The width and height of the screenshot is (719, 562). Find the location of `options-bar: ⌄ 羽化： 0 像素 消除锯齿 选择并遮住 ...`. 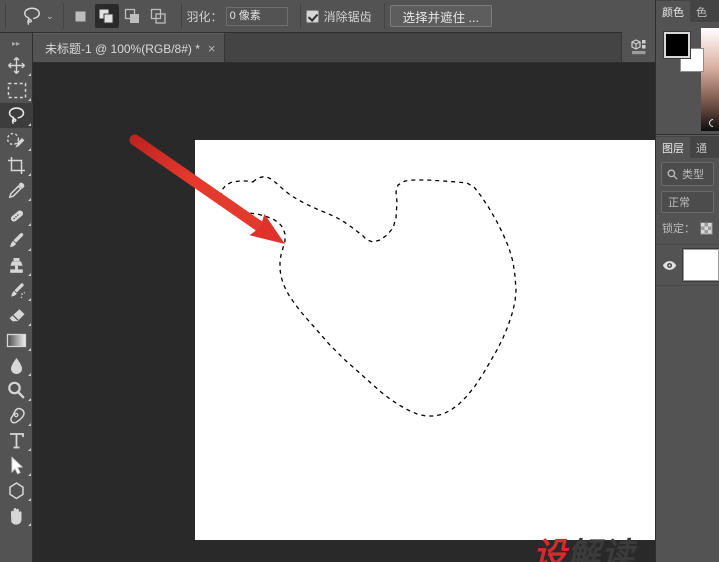

options-bar: ⌄ 羽化： 0 像素 消除锯齿 选择并遮住 ... is located at coordinates (359, 16).